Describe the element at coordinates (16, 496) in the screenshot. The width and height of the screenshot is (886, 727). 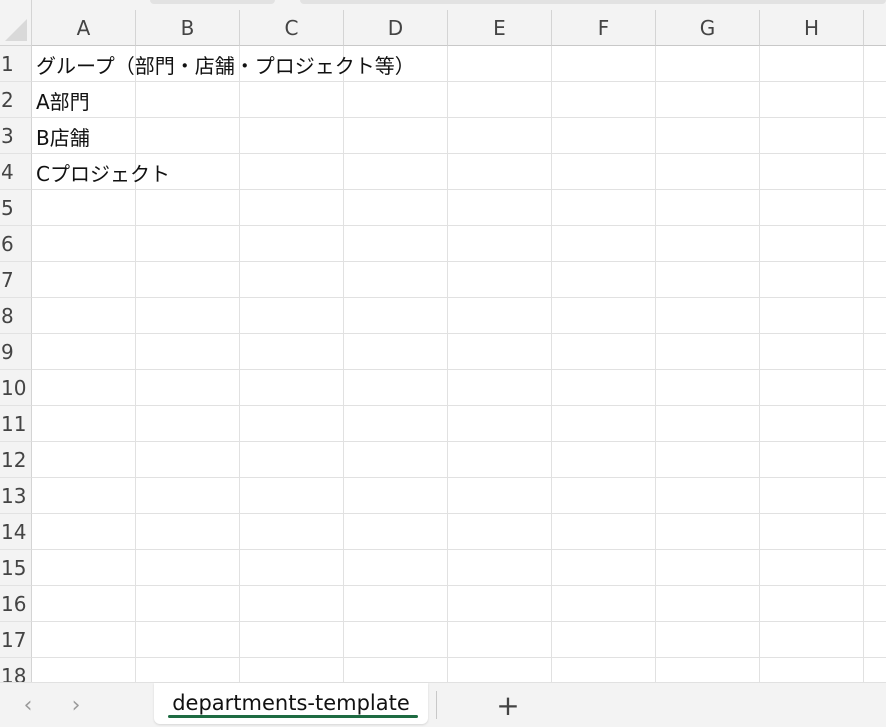
I see `row-header-13: 13` at that location.